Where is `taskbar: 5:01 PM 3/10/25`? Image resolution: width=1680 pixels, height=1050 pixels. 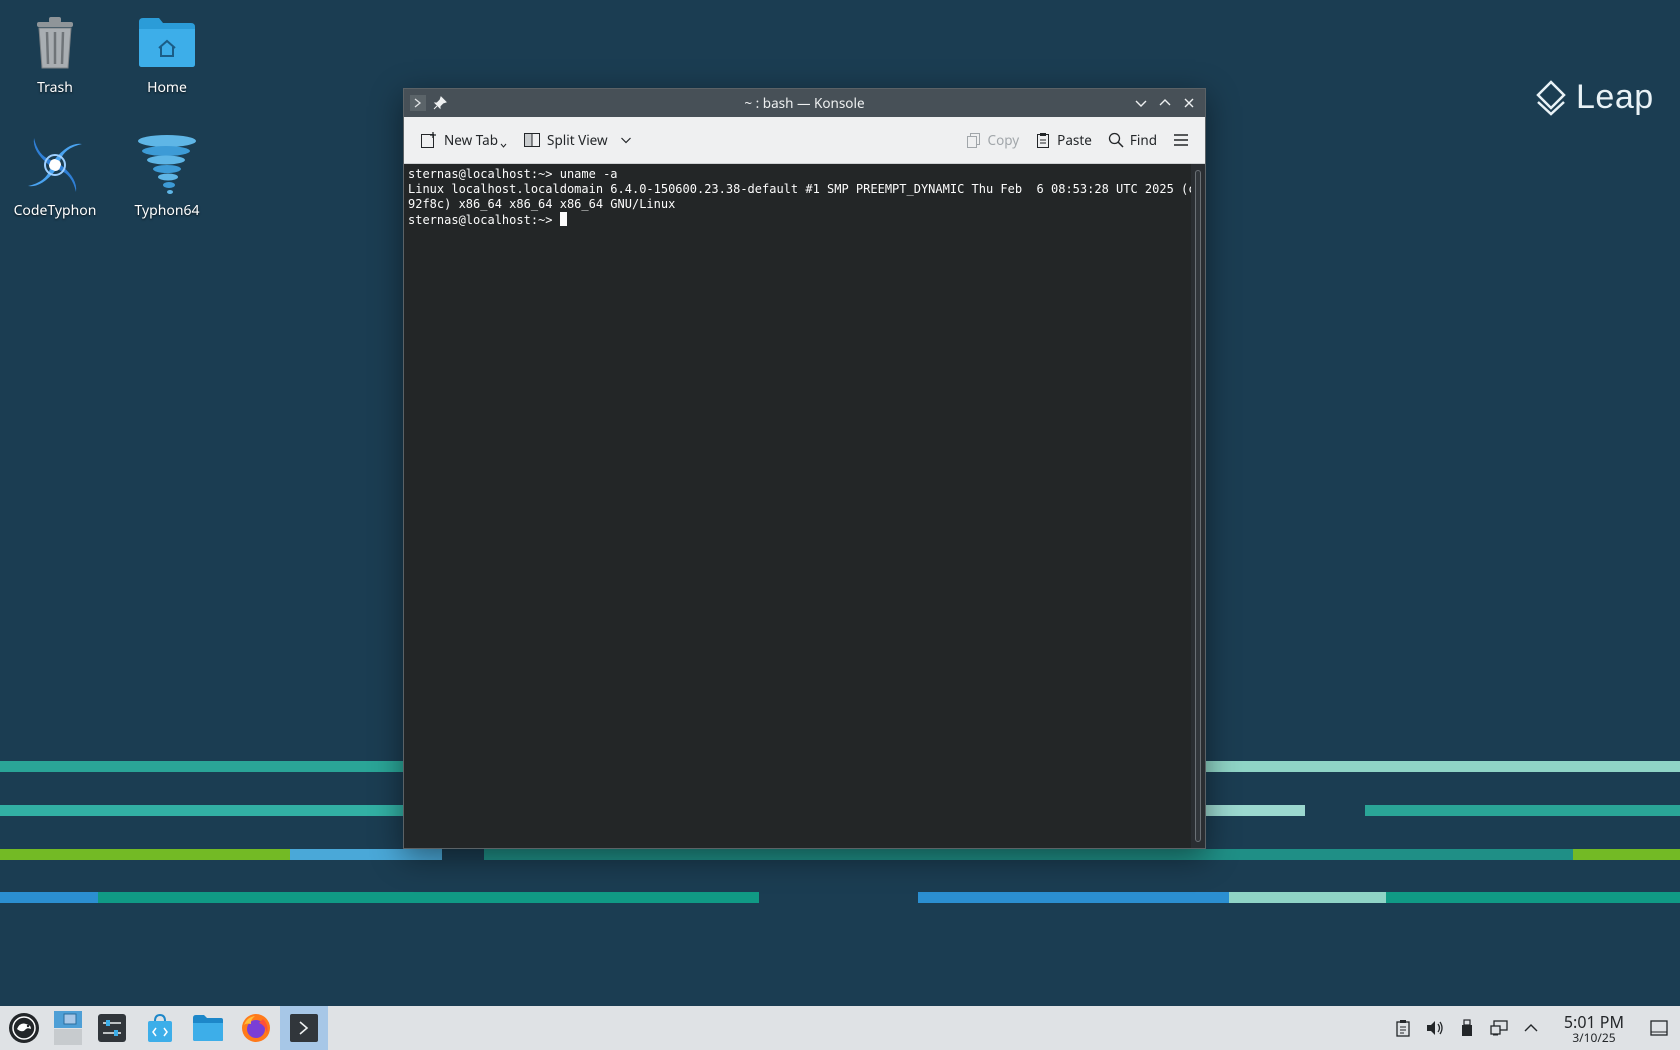
taskbar: 5:01 PM 3/10/25 is located at coordinates (840, 1028).